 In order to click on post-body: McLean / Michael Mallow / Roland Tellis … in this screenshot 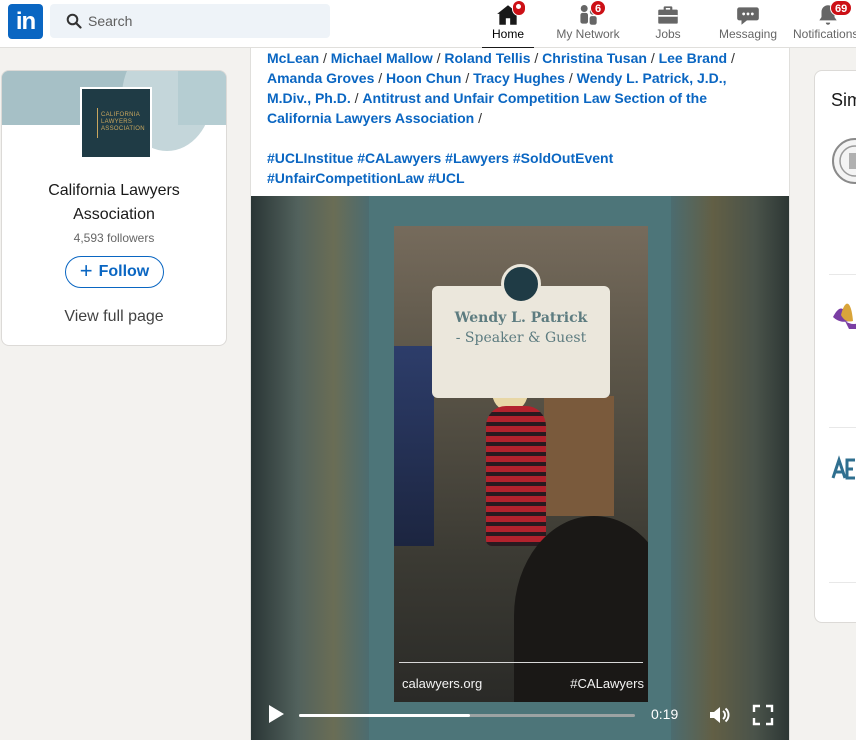, I will do `click(517, 88)`.